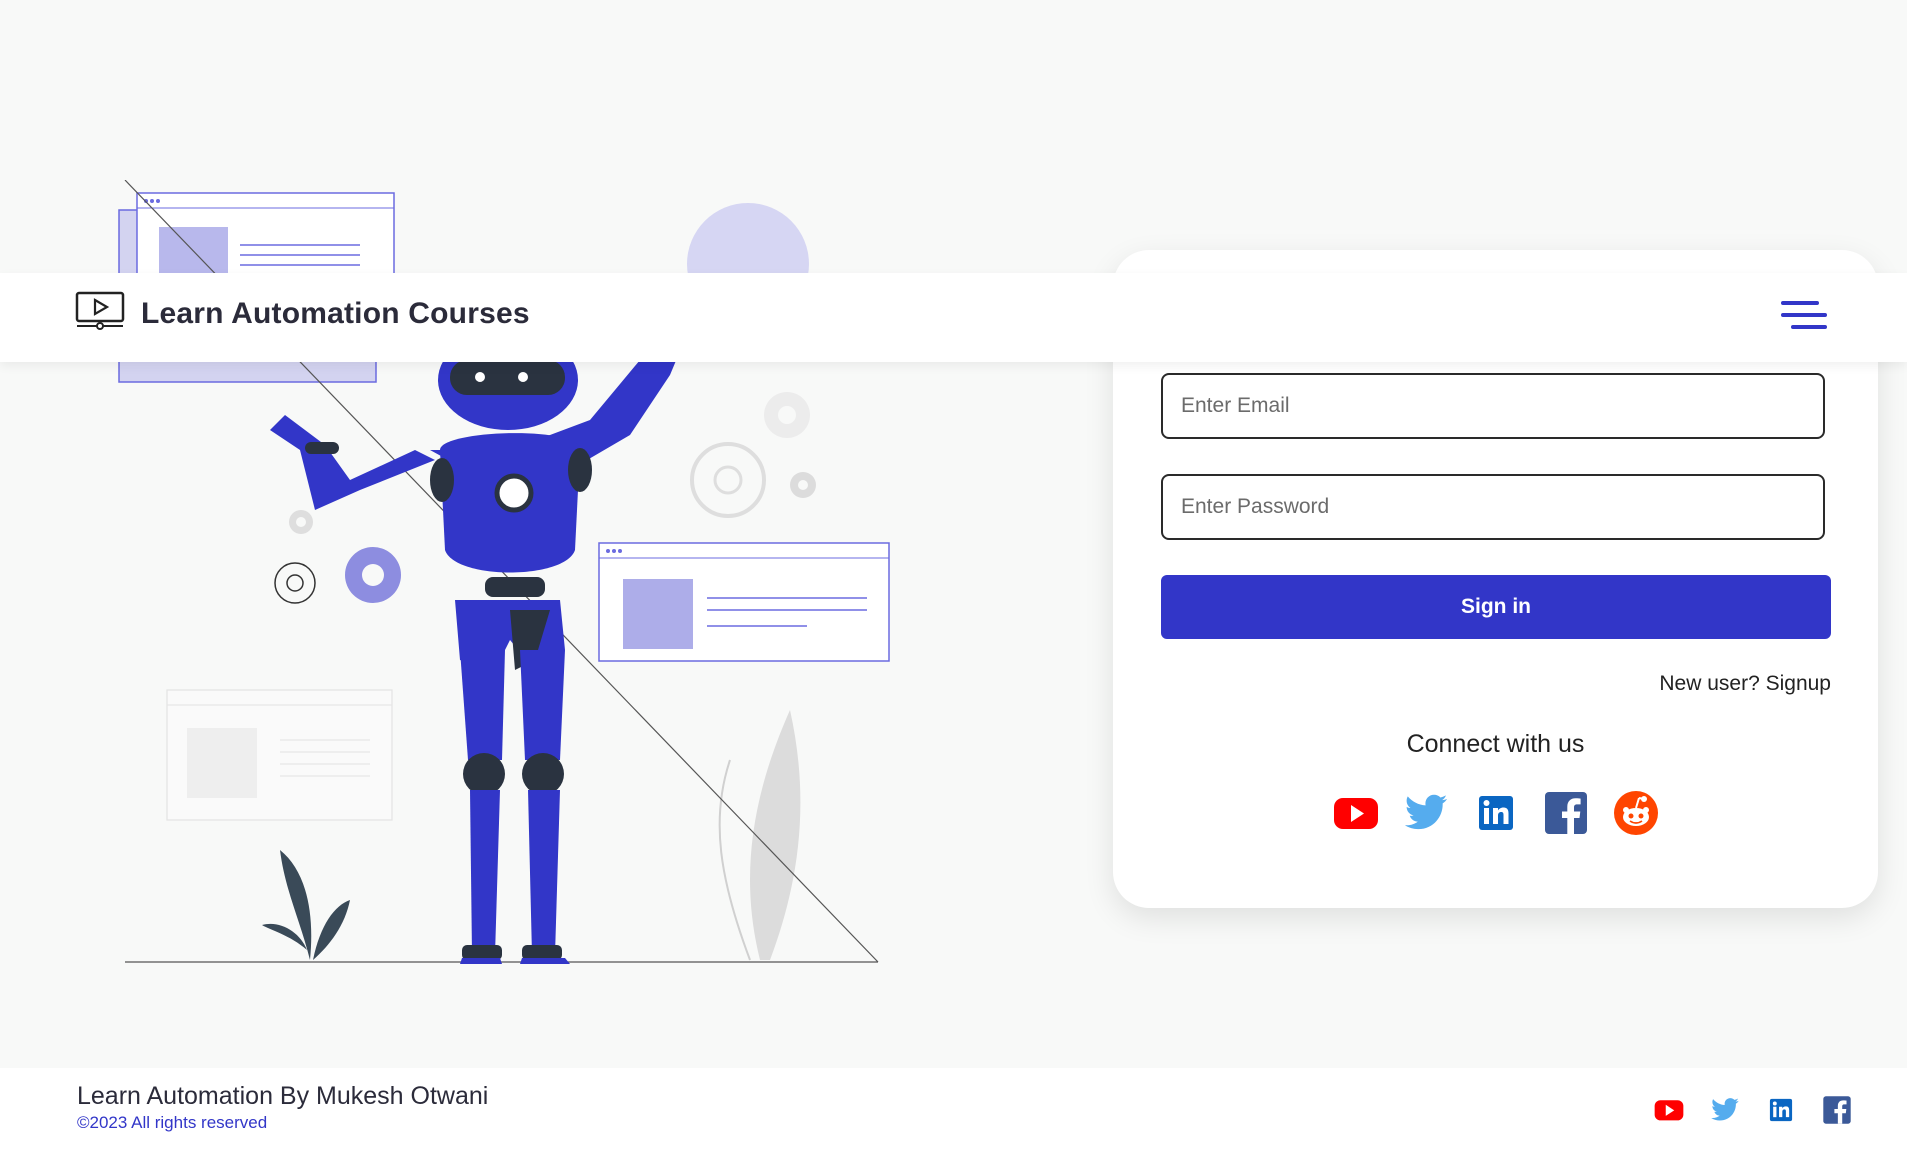 The image size is (1907, 1151). What do you see at coordinates (1496, 607) in the screenshot?
I see `sign-in-button: Sign in` at bounding box center [1496, 607].